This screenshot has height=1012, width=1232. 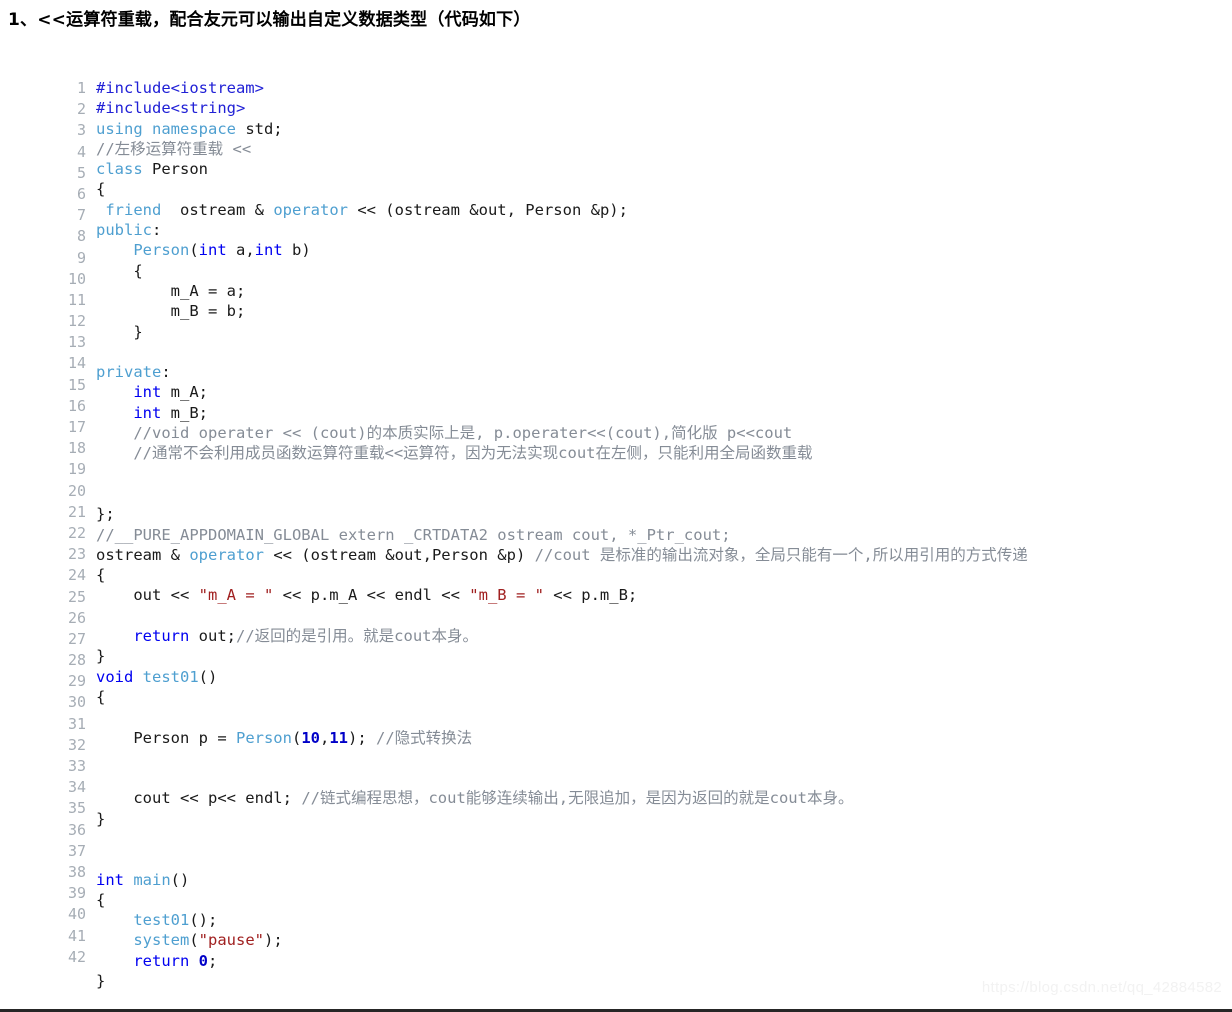 What do you see at coordinates (664, 332) in the screenshot?
I see `code-line: }` at bounding box center [664, 332].